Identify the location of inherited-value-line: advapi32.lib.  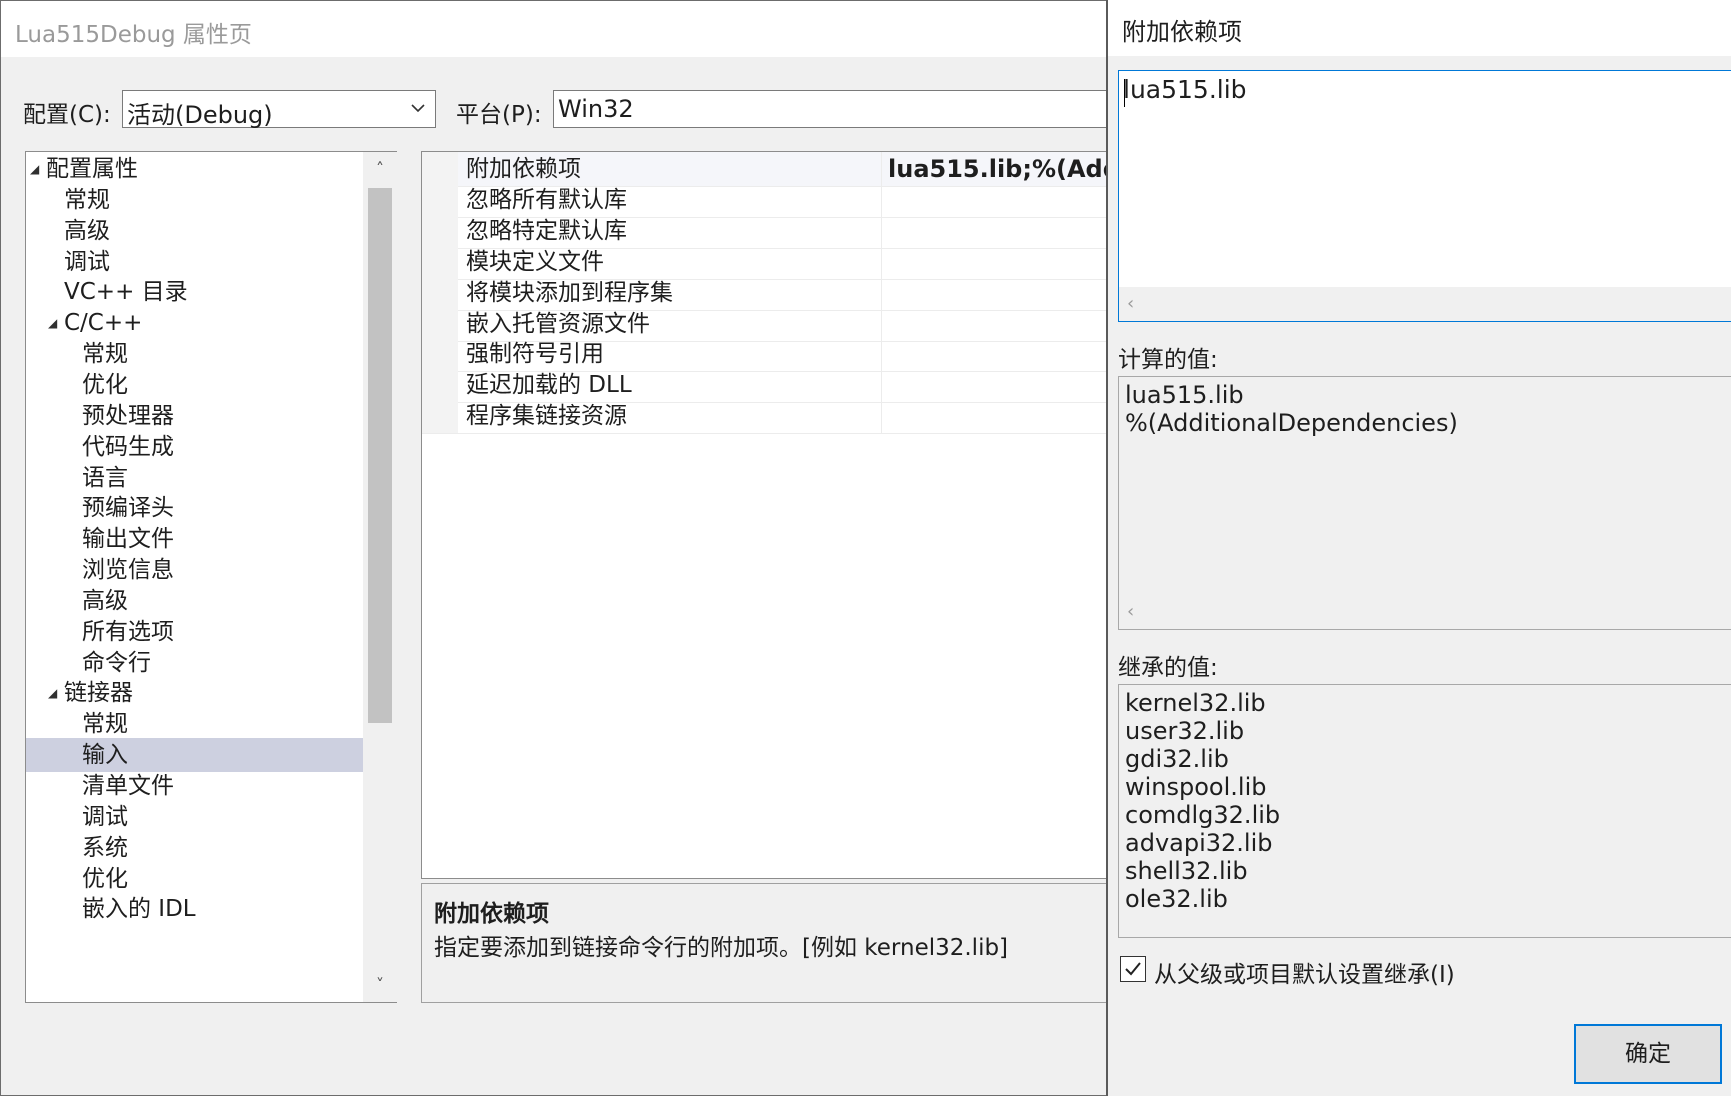
(1199, 843).